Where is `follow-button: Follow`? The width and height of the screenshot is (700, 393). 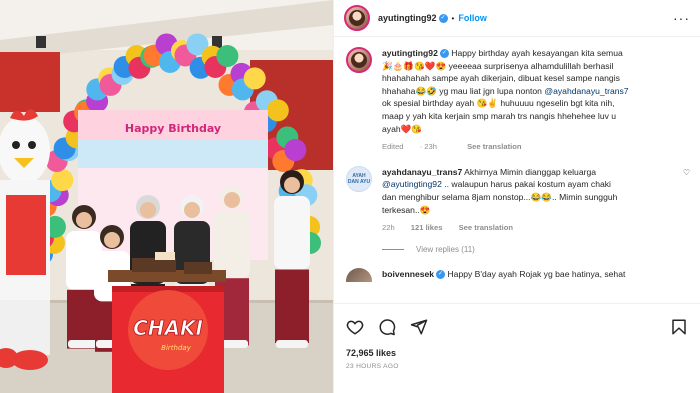
follow-button: Follow is located at coordinates (472, 18).